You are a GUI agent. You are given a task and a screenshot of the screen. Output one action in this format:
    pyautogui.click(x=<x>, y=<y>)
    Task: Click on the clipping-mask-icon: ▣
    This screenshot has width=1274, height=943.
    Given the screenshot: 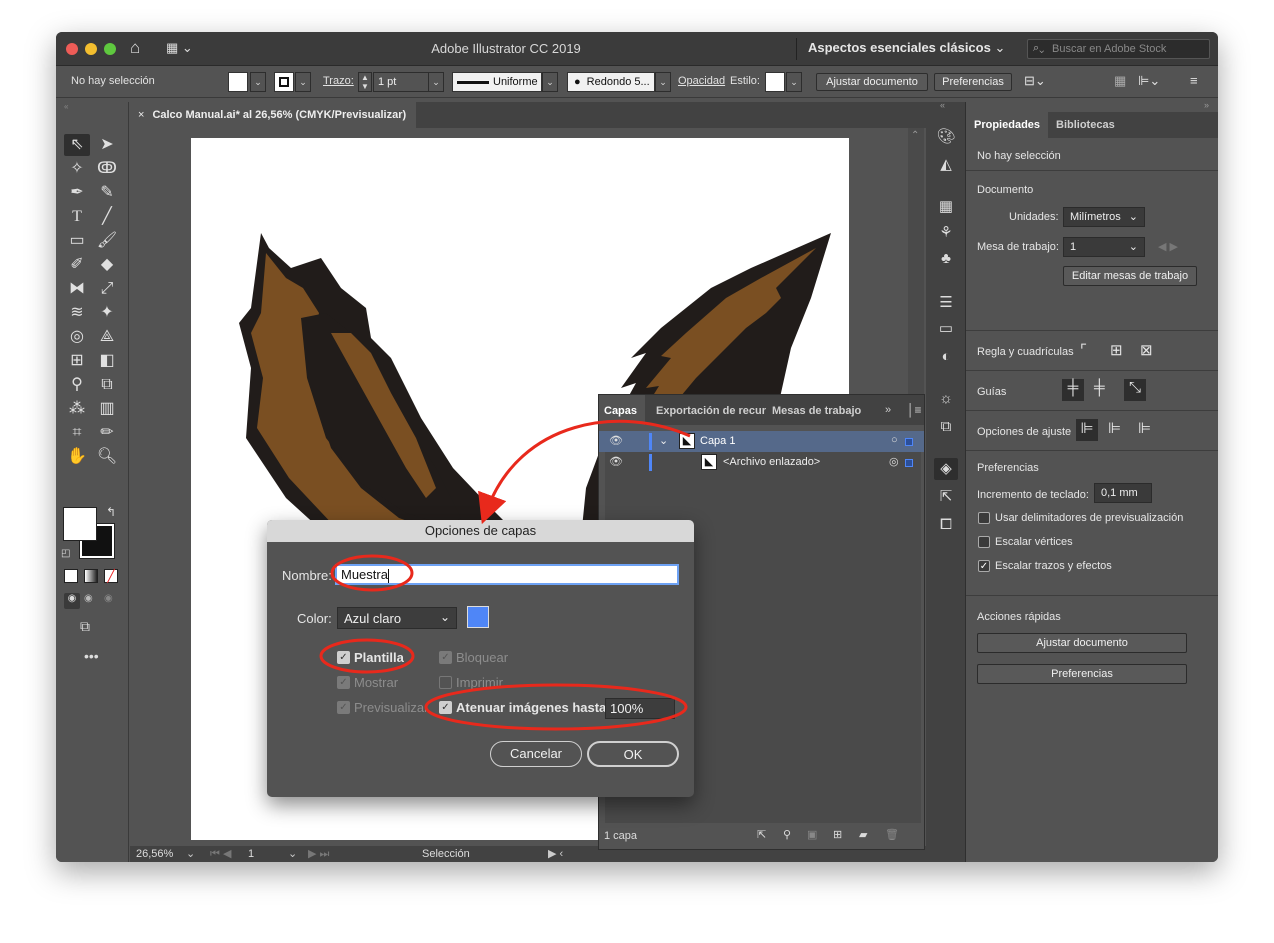 What is the action you would take?
    pyautogui.click(x=812, y=834)
    